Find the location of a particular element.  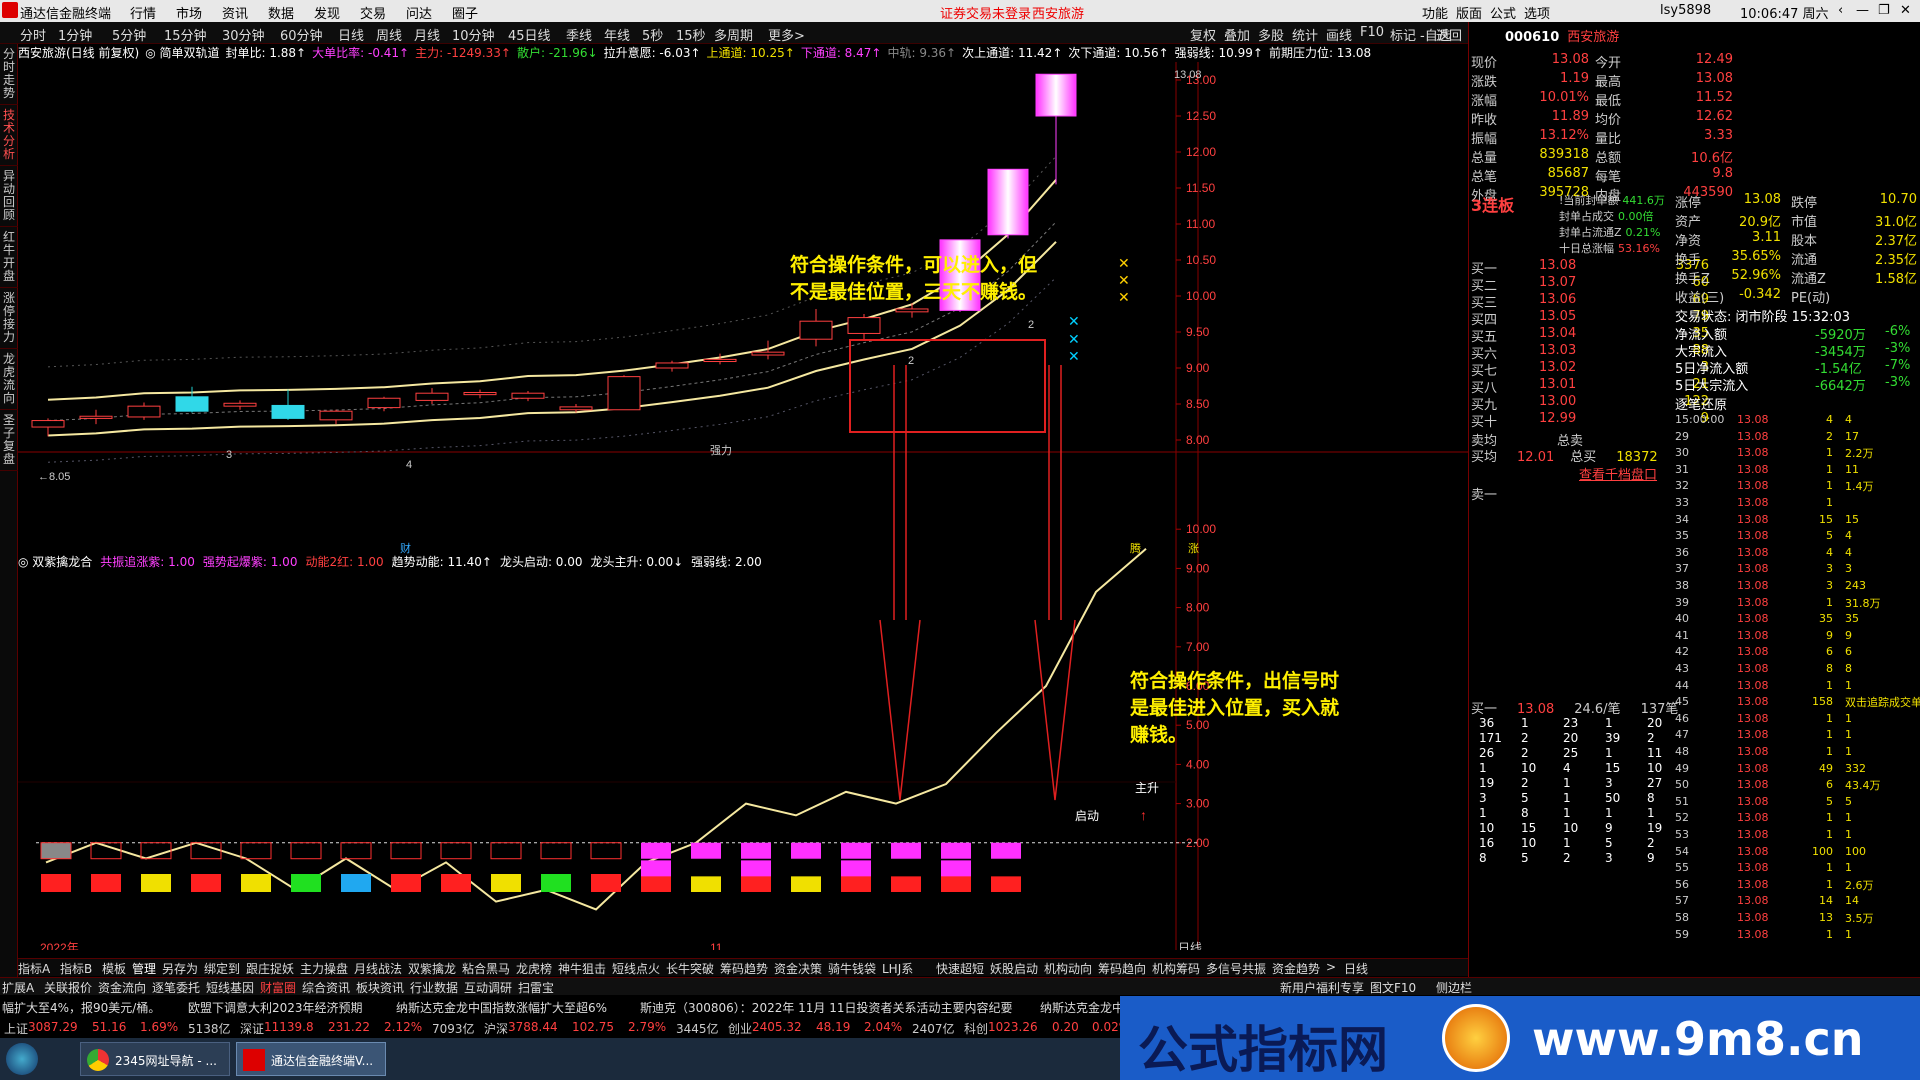

period-tab: 周线 is located at coordinates (389, 34).